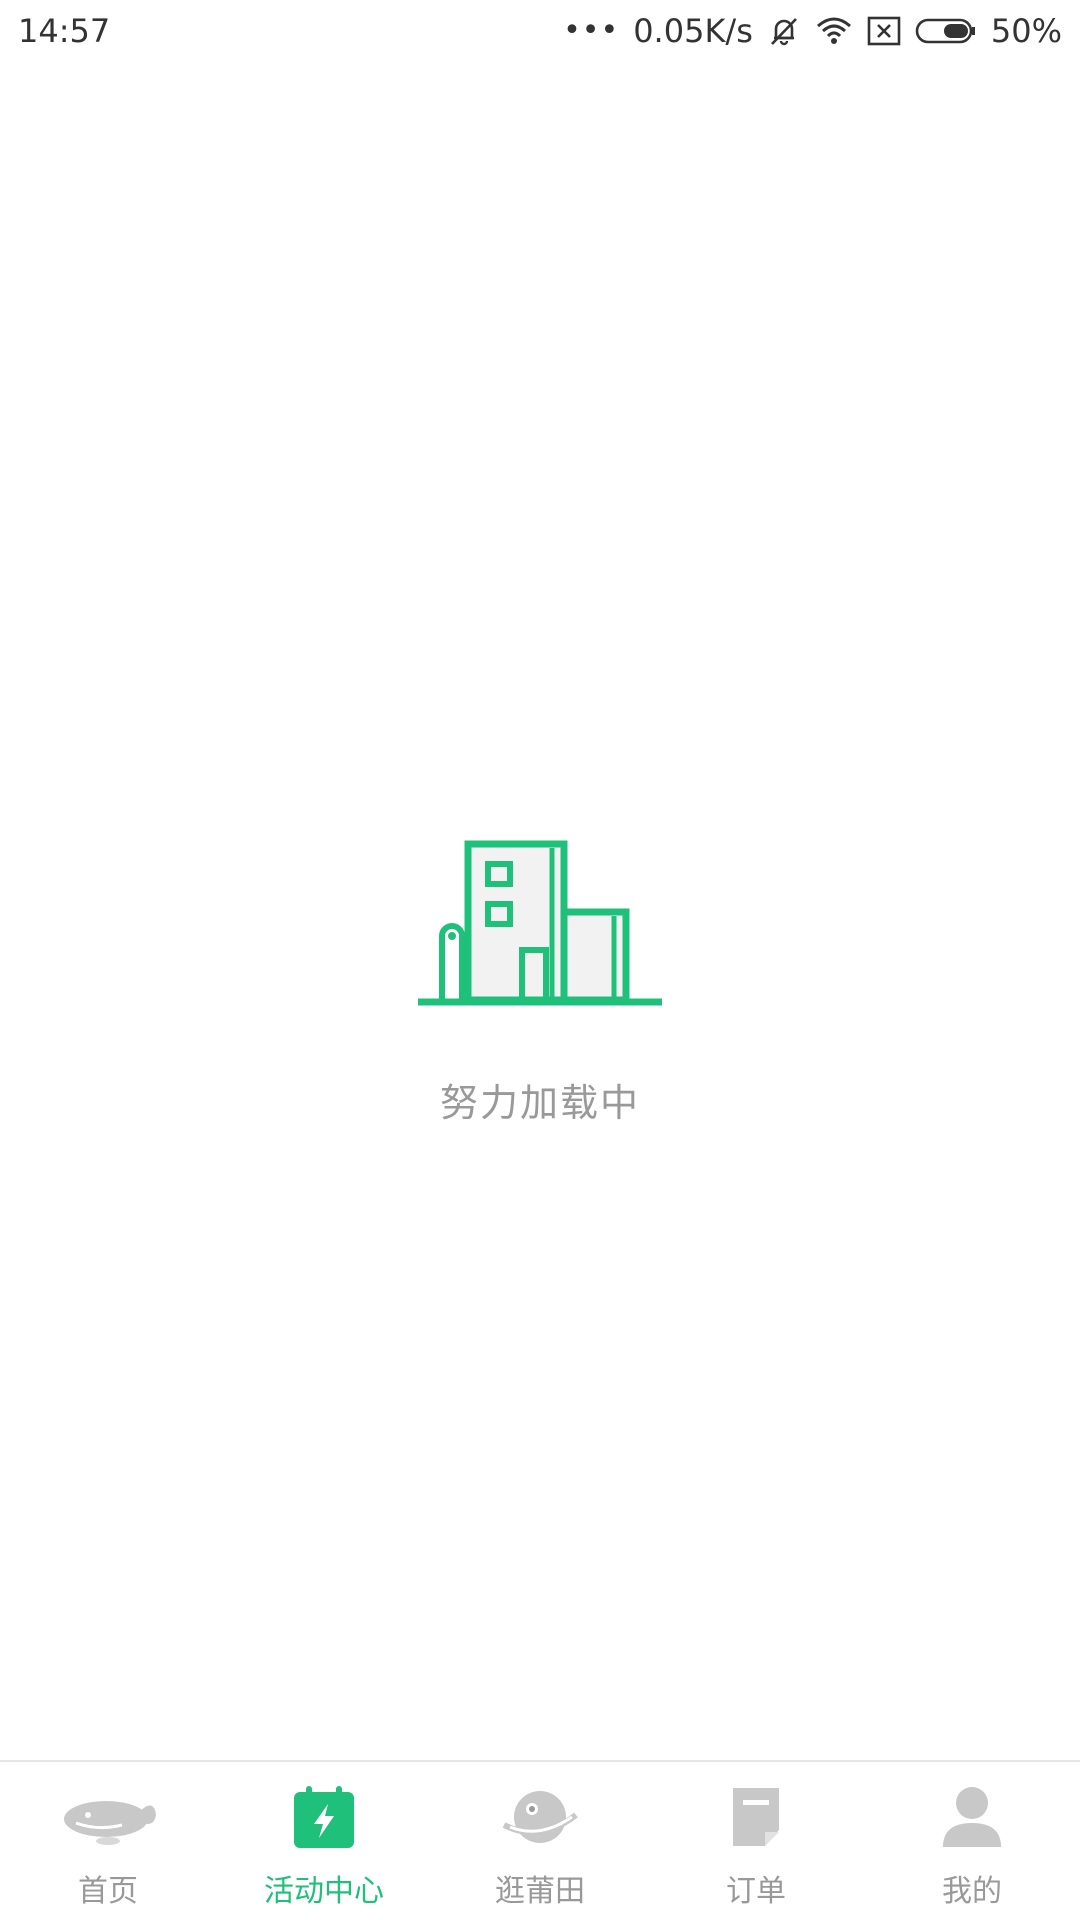 Image resolution: width=1080 pixels, height=1920 pixels. I want to click on status-right: ••• 0.05K/s 50%, so click(812, 31).